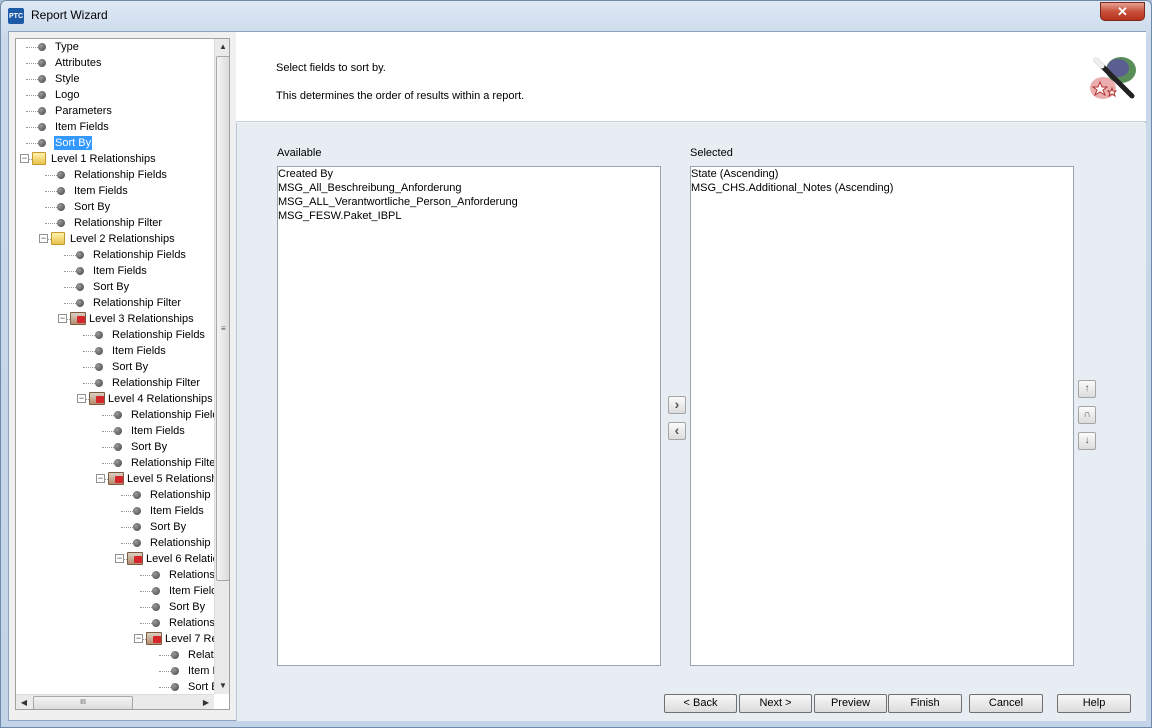  What do you see at coordinates (1087, 389) in the screenshot?
I see `move-up-button: ↑` at bounding box center [1087, 389].